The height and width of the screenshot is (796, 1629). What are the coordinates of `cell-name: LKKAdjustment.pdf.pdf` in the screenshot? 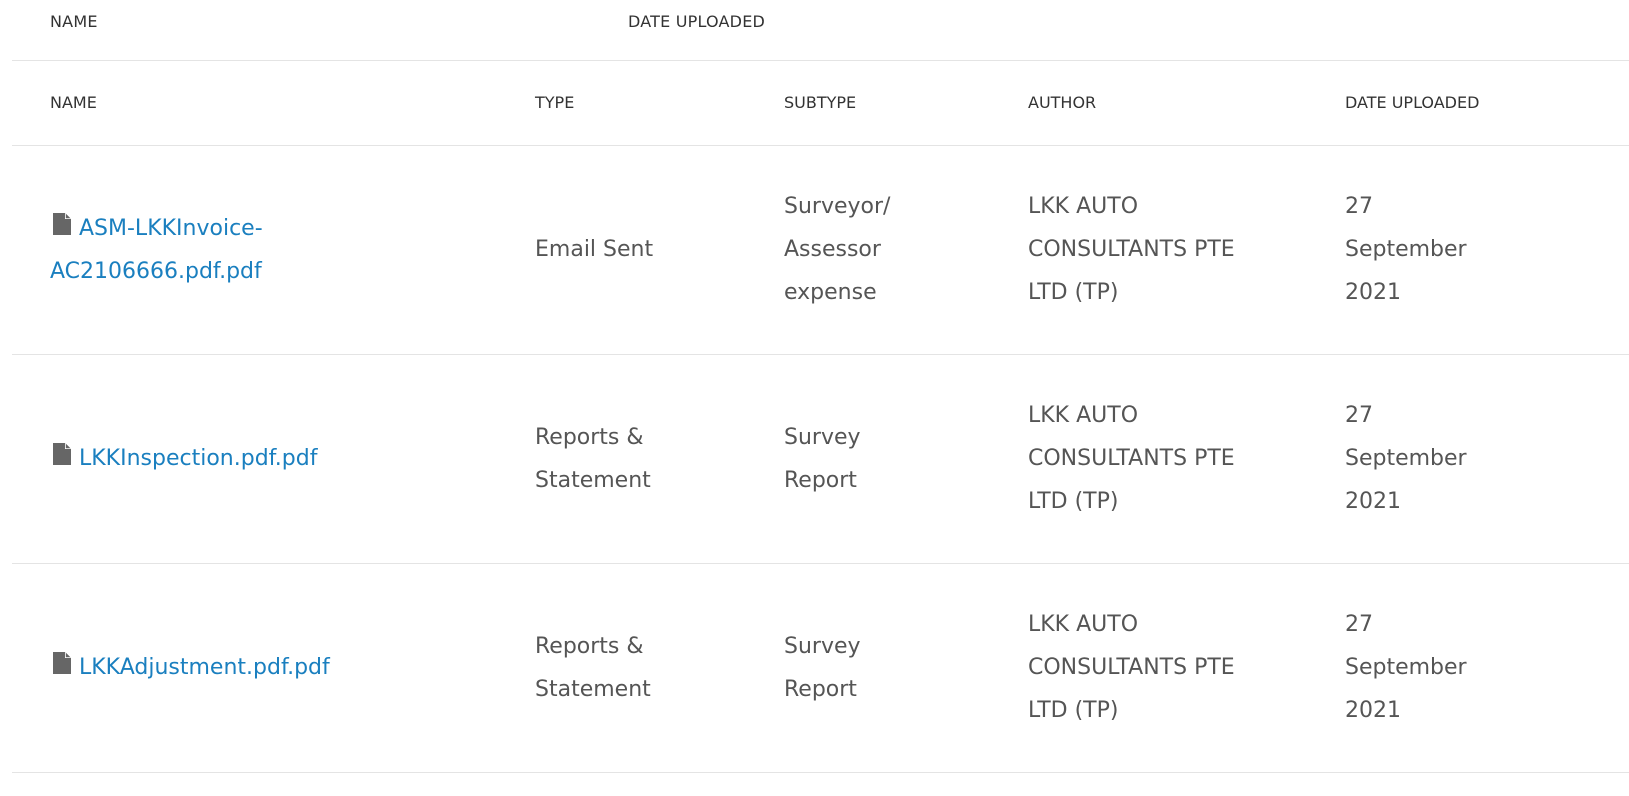 It's located at (273, 668).